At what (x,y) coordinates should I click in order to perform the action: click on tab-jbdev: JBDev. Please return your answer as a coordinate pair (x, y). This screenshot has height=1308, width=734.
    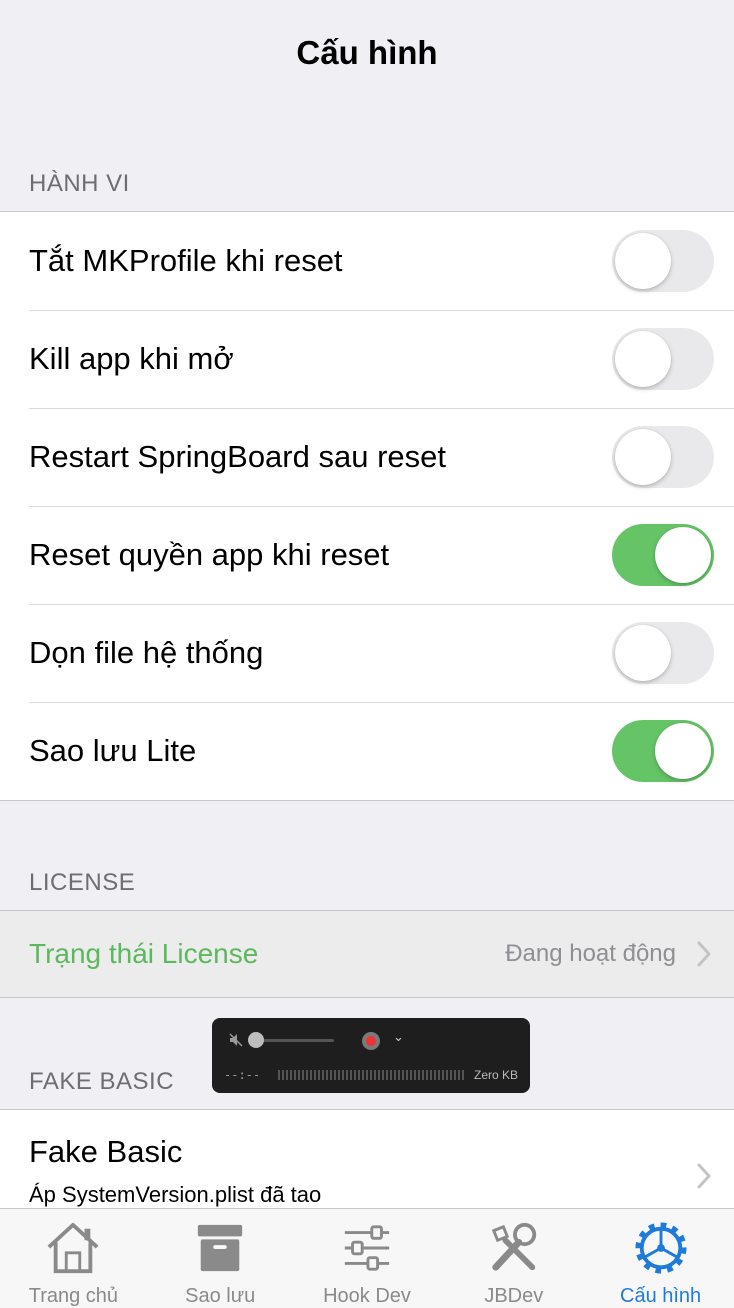
    Looking at the image, I should click on (513, 1258).